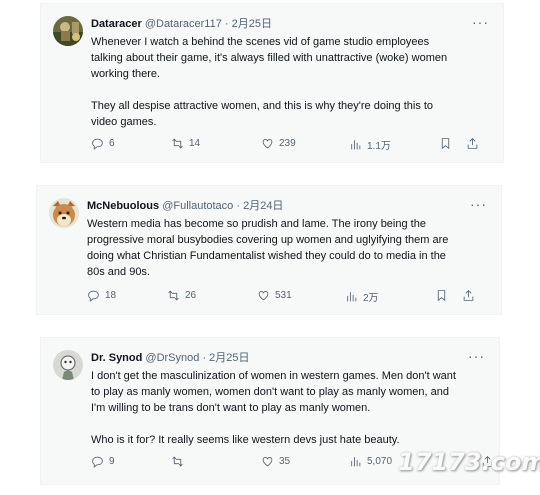 The image size is (540, 495). I want to click on reply-count: 9, so click(112, 461).